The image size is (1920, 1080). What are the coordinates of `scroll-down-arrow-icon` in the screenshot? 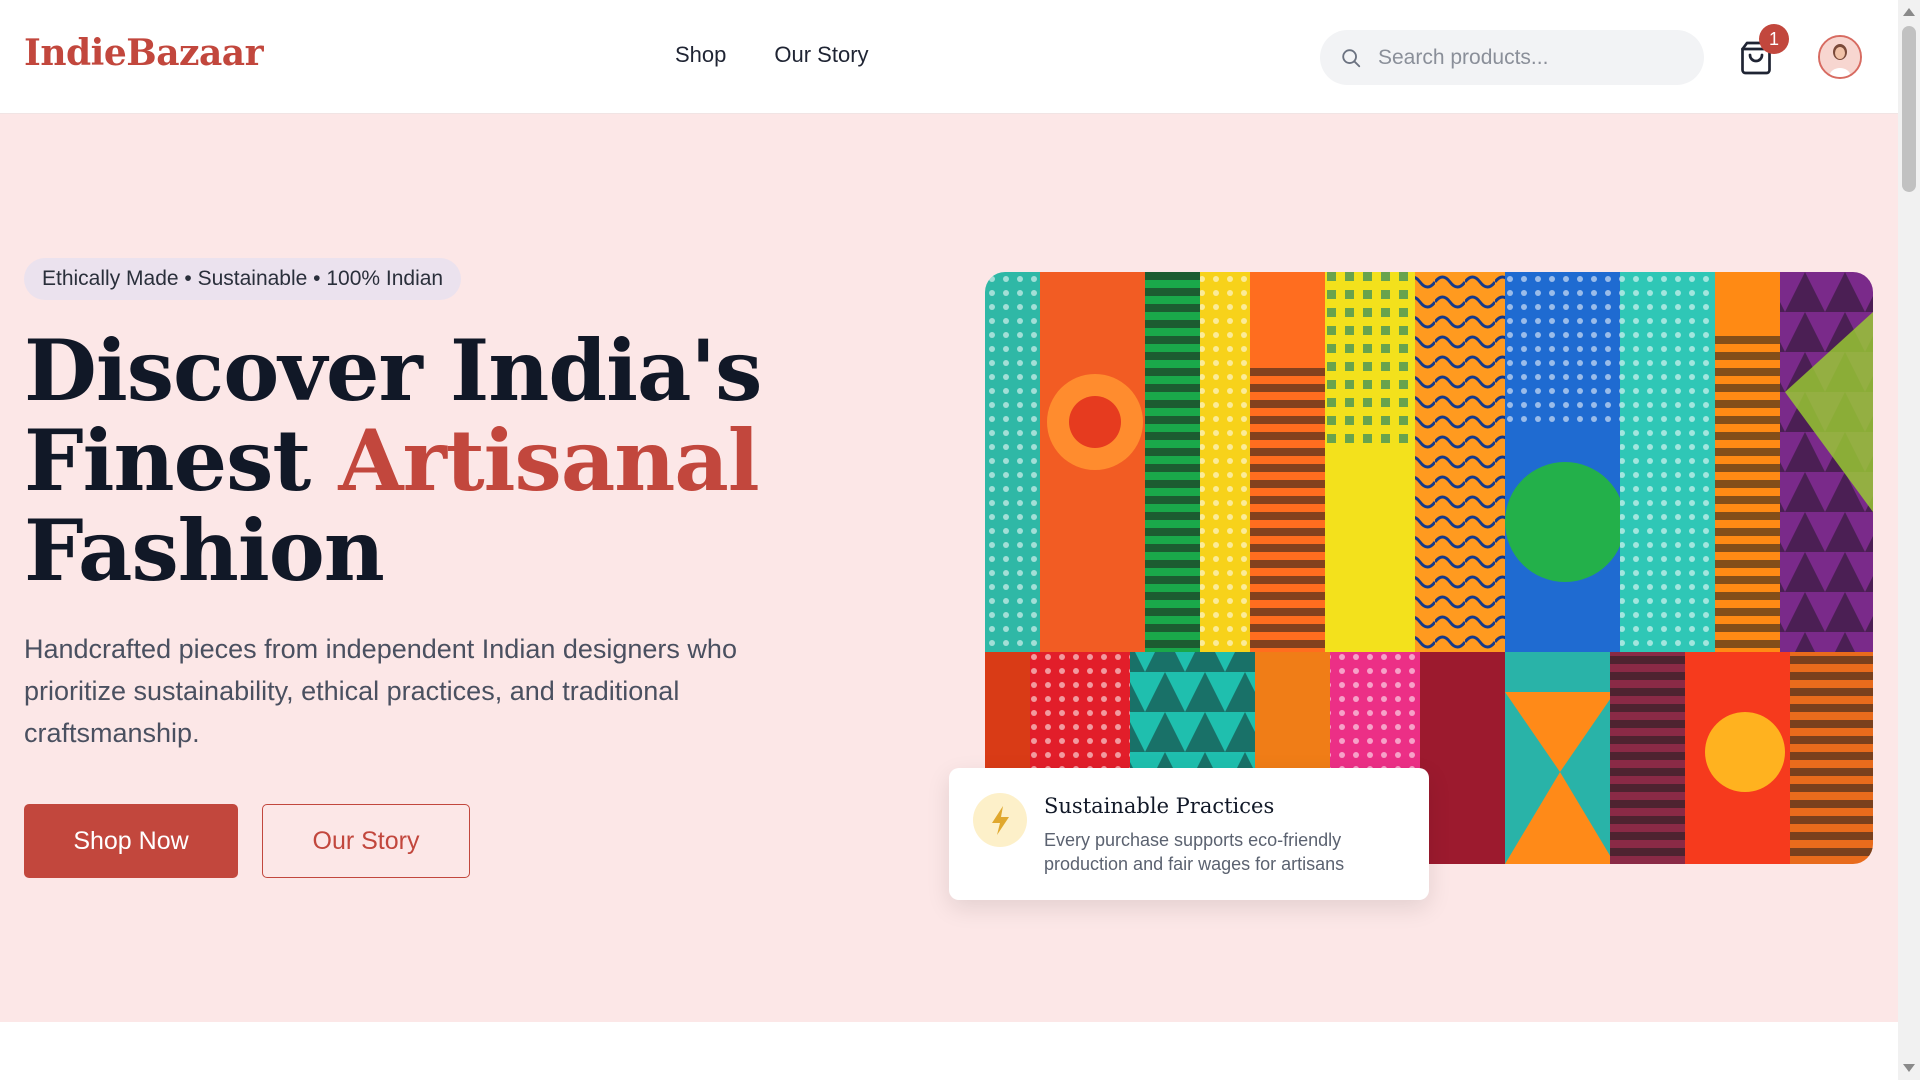 It's located at (1909, 1068).